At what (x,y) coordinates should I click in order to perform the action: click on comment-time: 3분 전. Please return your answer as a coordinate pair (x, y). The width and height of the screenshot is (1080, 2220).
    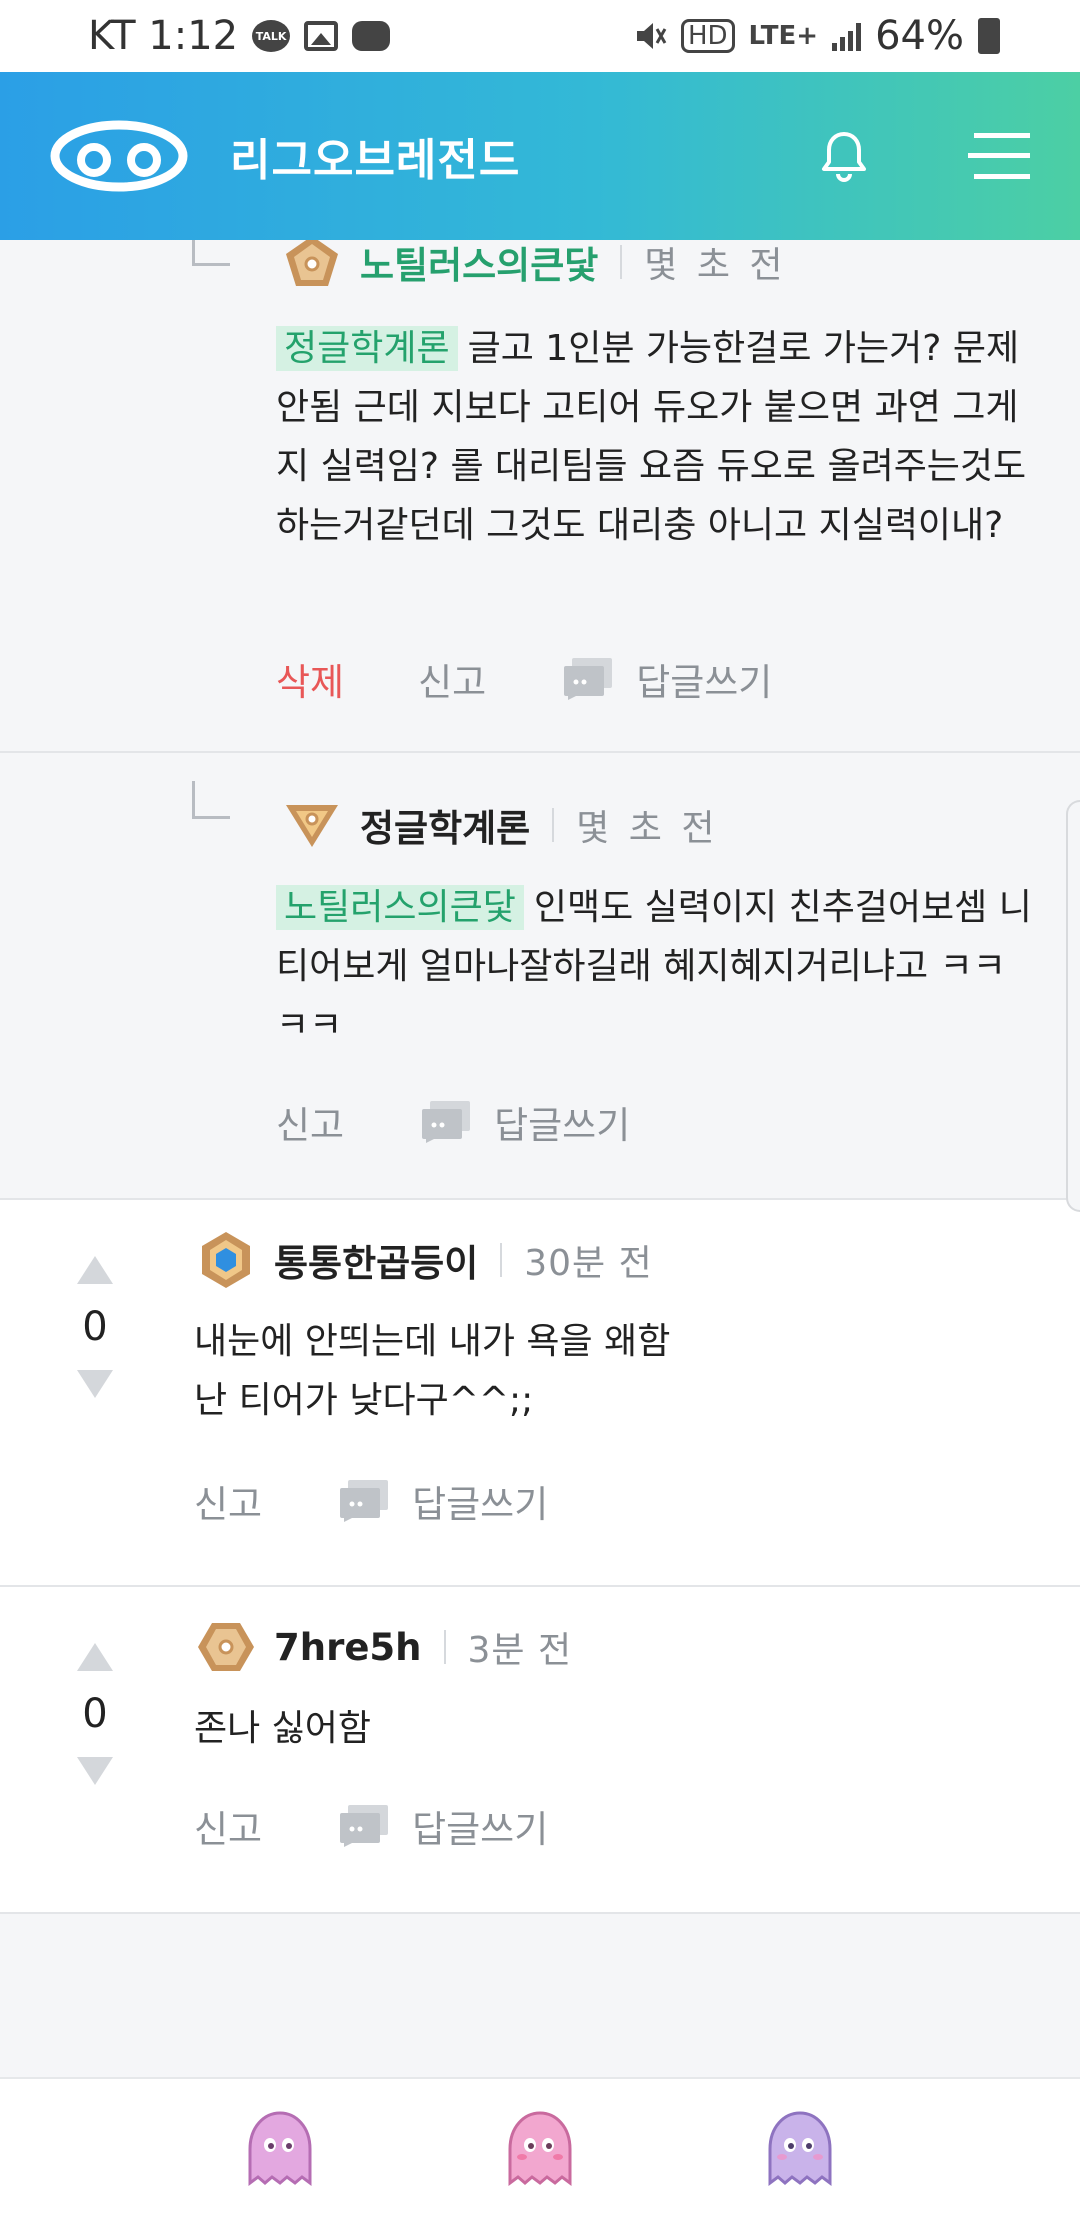
    Looking at the image, I should click on (520, 1650).